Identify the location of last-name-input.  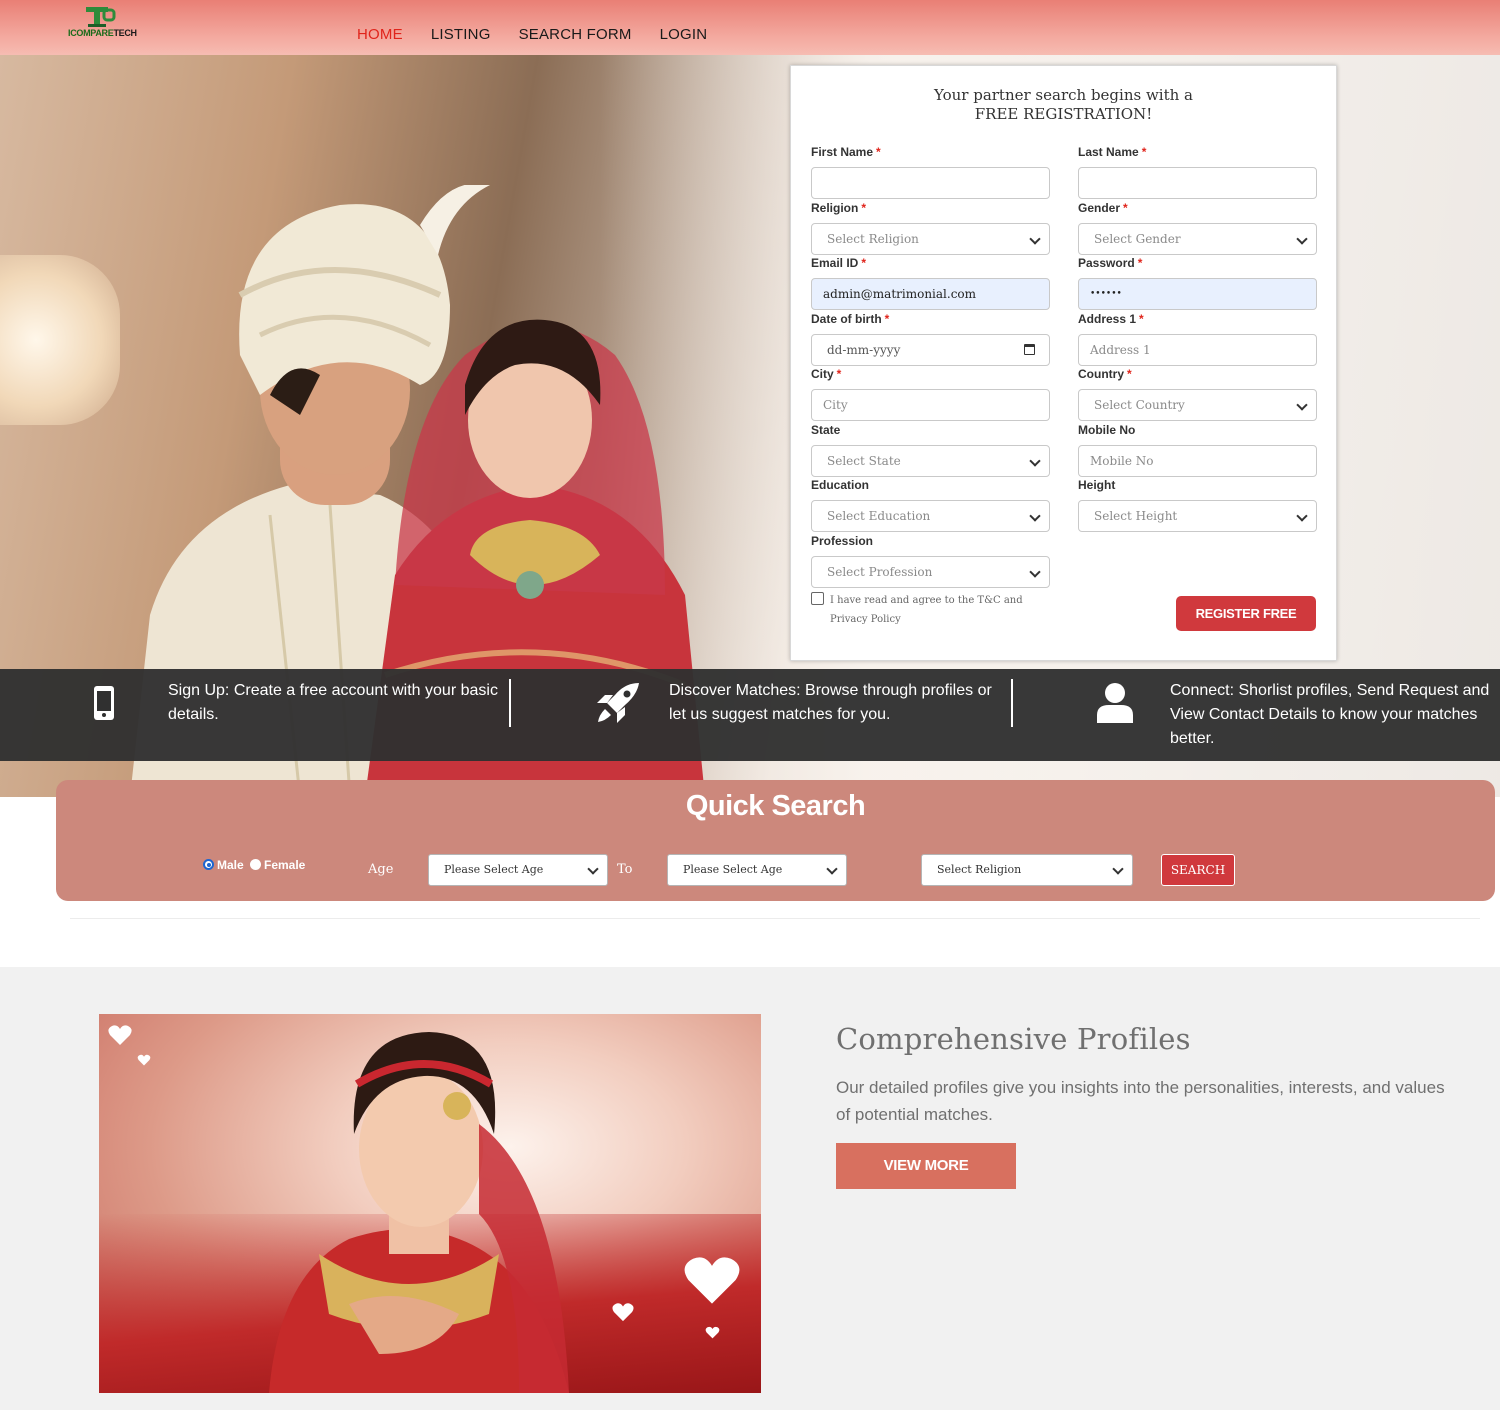
(1197, 183).